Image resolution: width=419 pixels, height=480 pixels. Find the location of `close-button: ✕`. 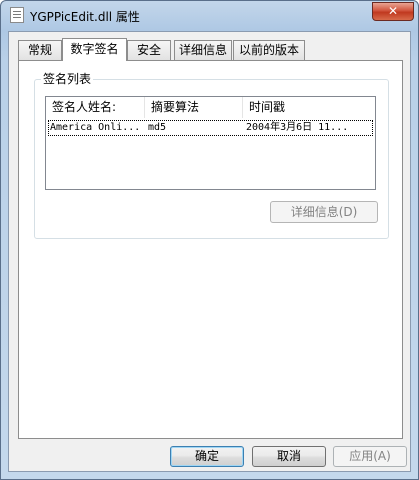

close-button: ✕ is located at coordinates (393, 11).